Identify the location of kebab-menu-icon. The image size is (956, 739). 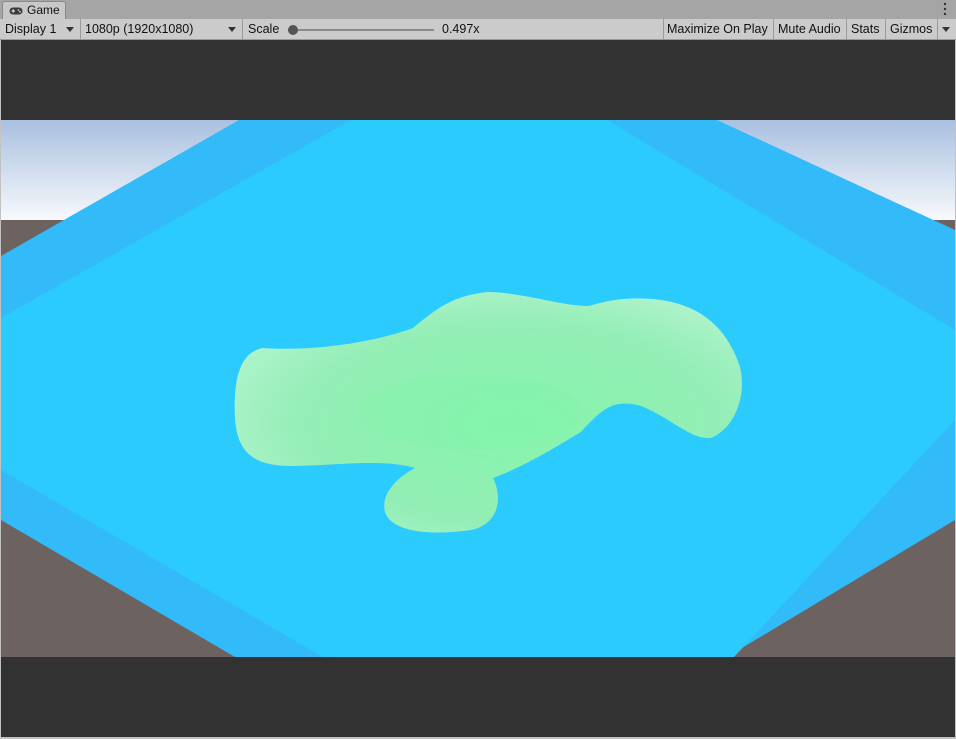
(945, 9).